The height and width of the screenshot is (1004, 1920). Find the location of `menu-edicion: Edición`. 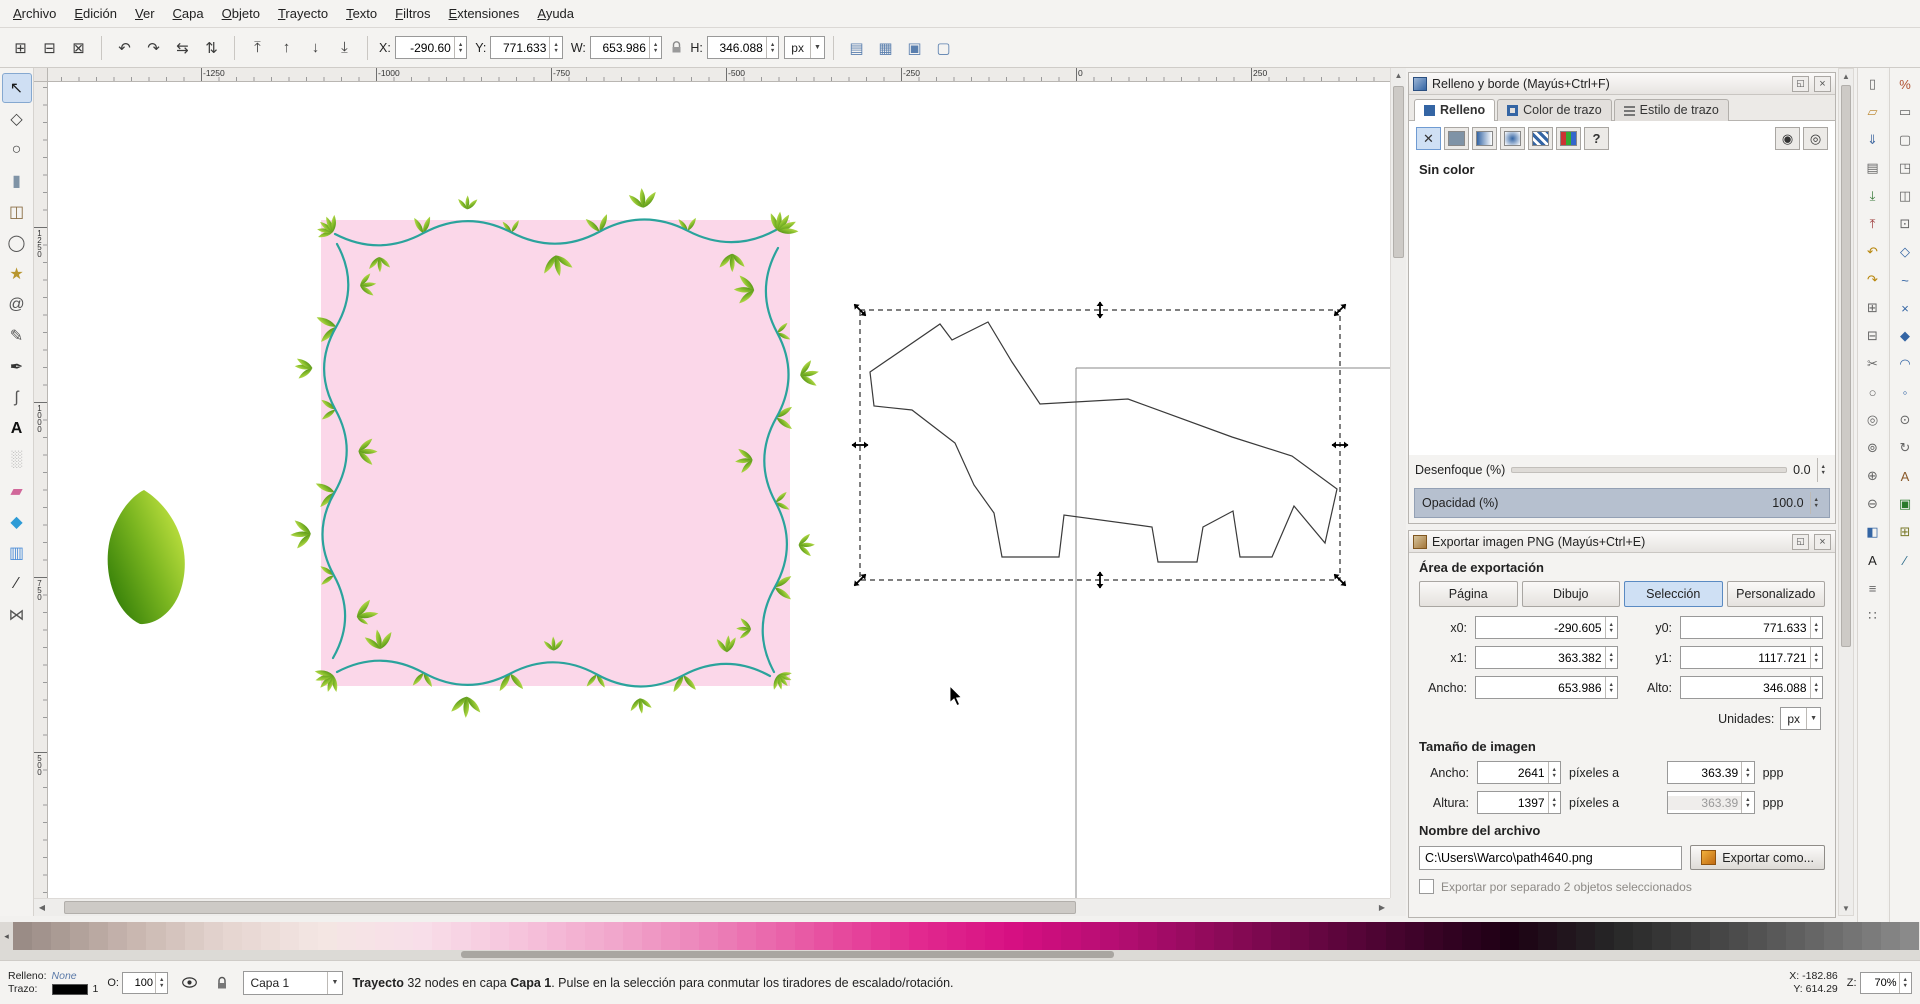

menu-edicion: Edición is located at coordinates (95, 13).